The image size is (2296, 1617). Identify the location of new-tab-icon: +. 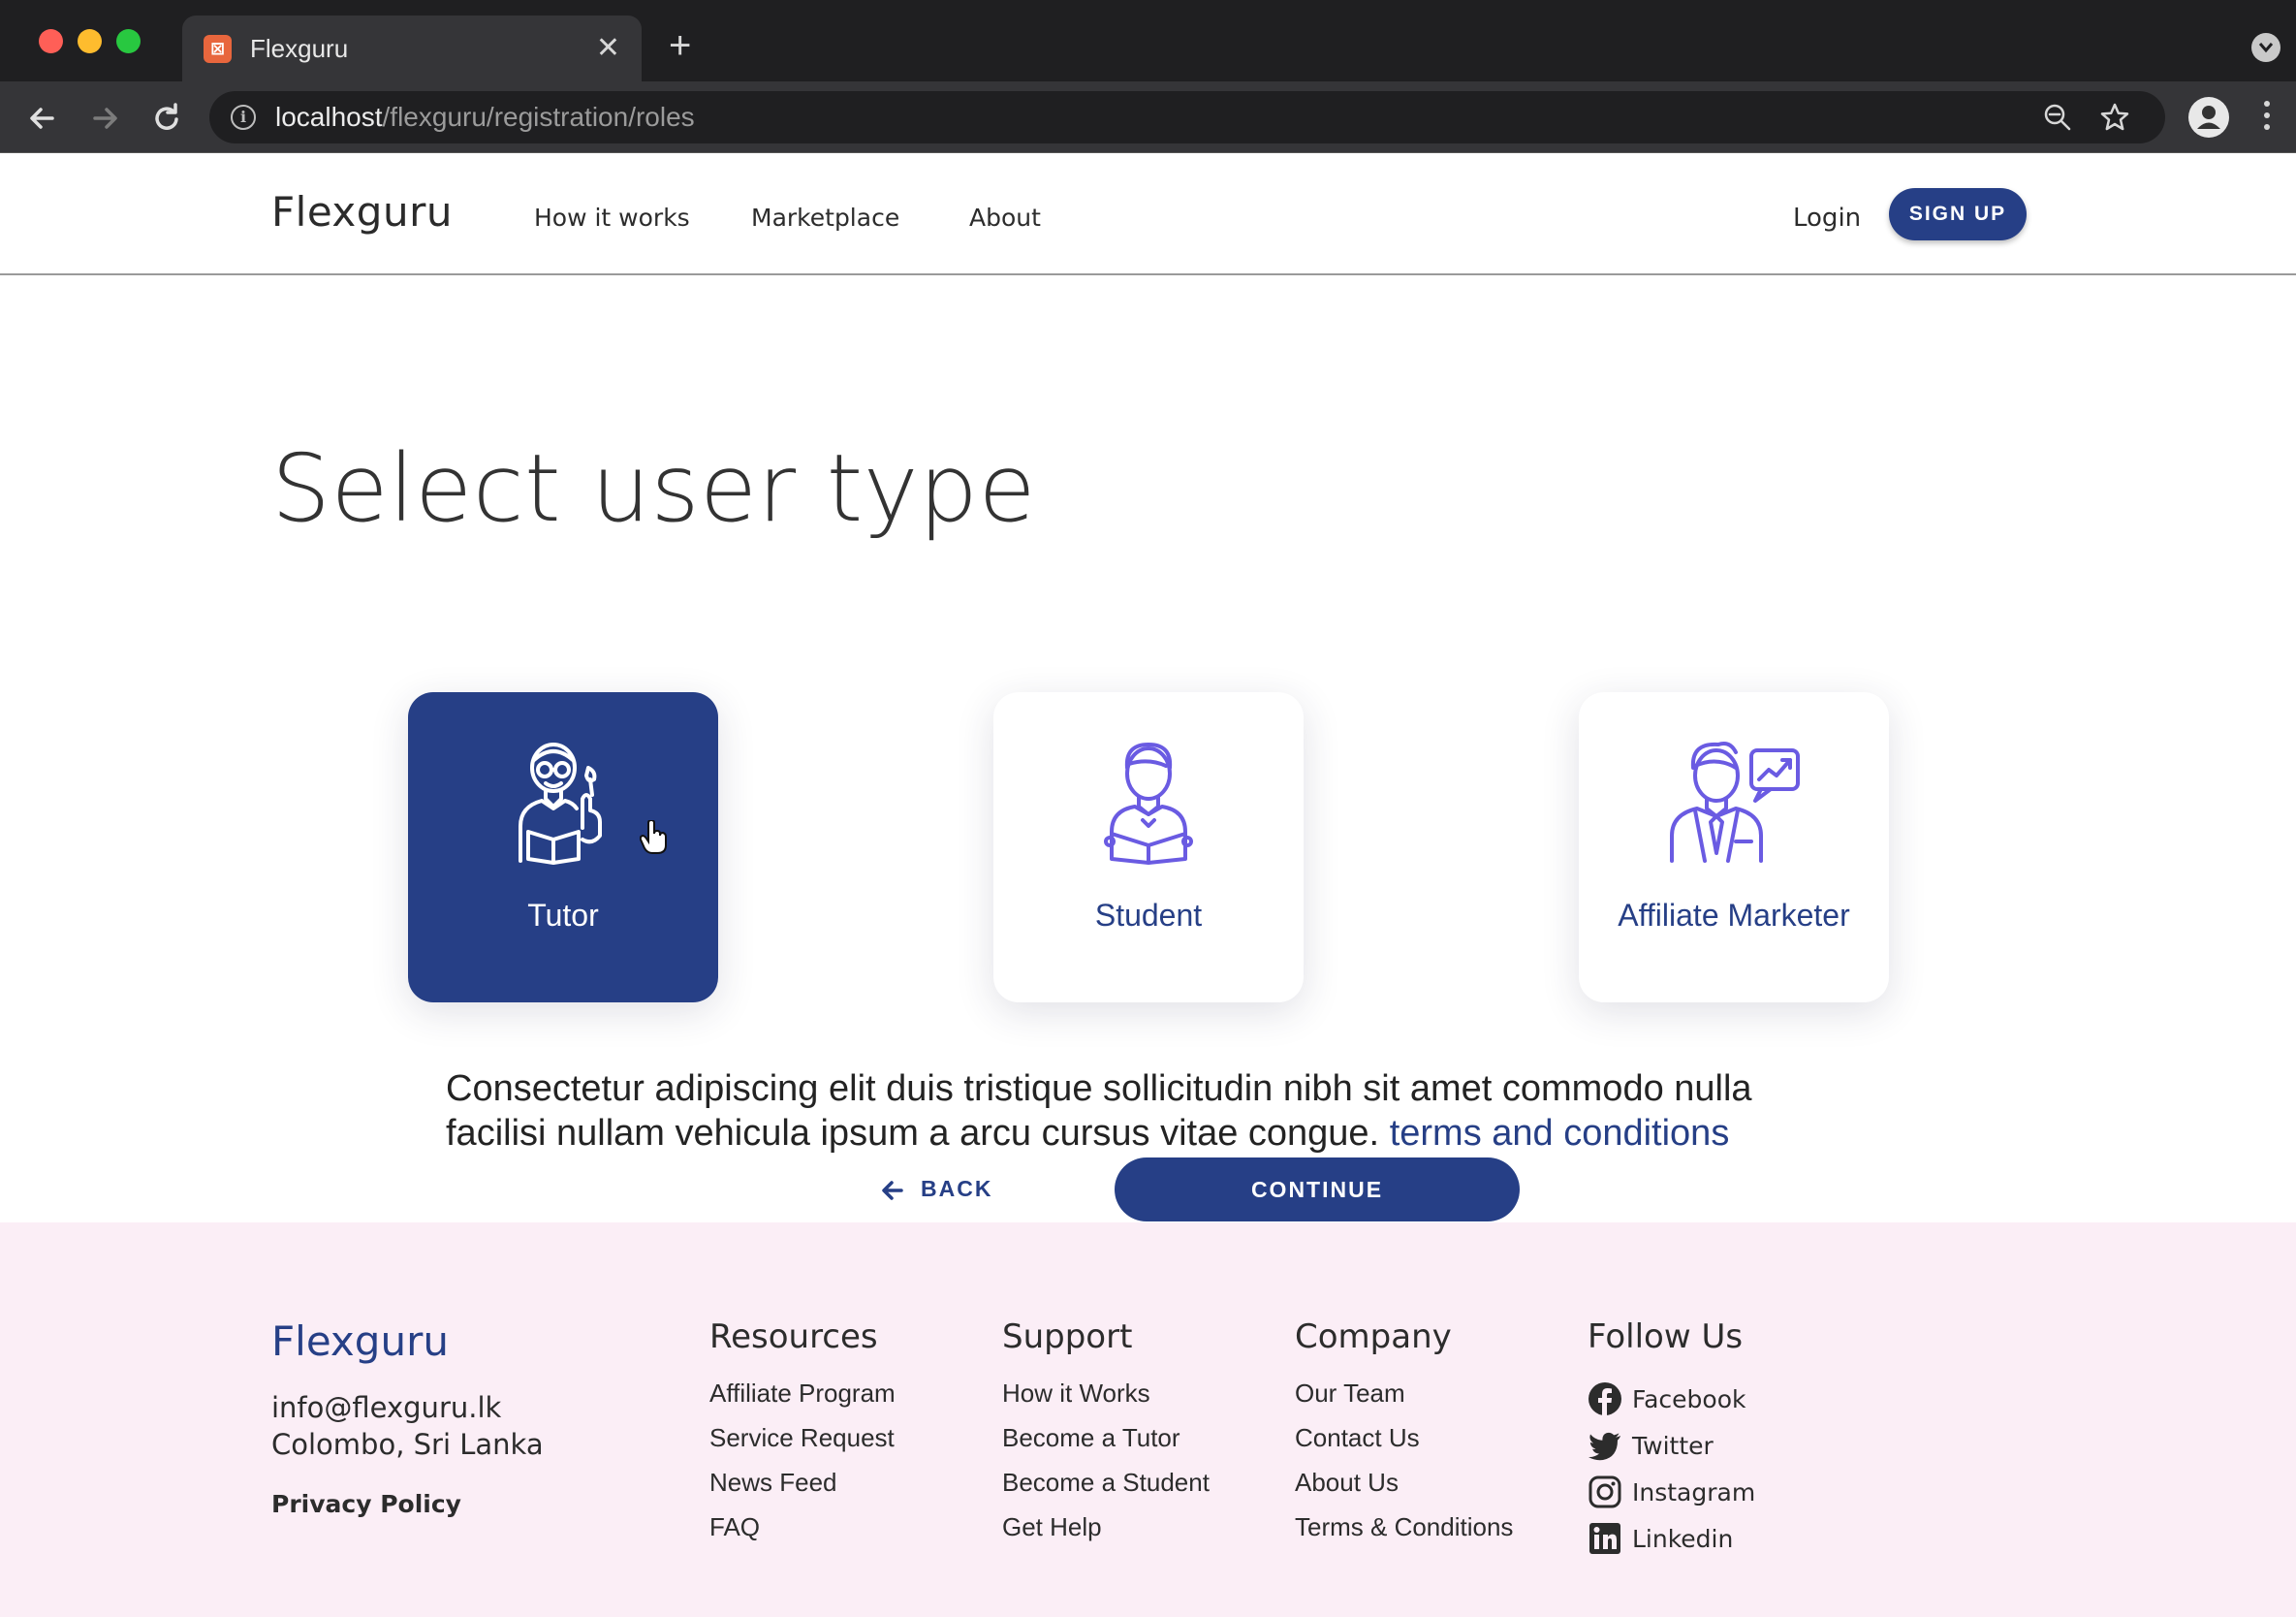
(680, 45).